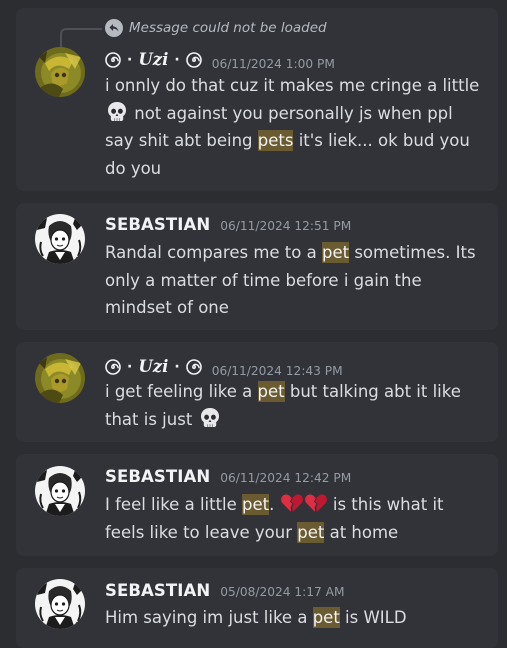 The height and width of the screenshot is (648, 507). I want to click on message-header: · Uzi · 06/11/2024 12:43 PM, so click(224, 367).